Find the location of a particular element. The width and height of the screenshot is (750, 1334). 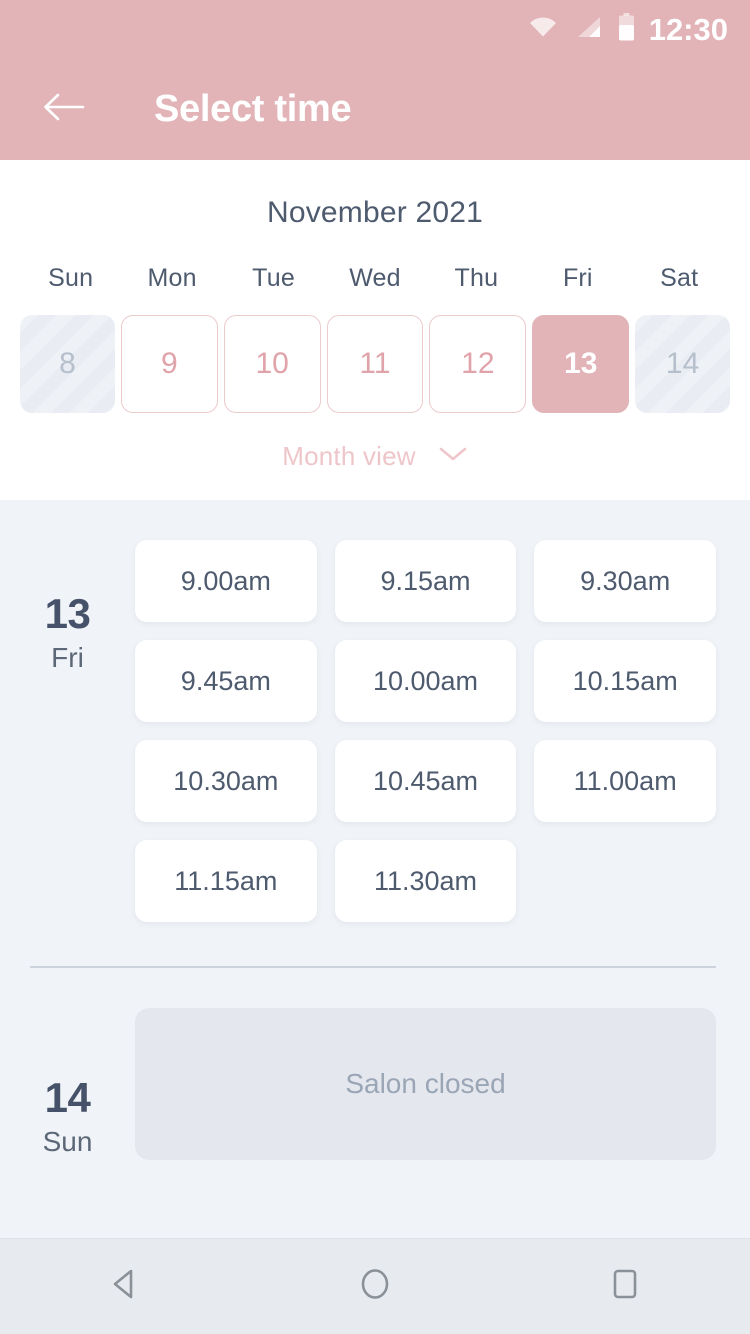

status-bar-time: 12:30 is located at coordinates (688, 29).